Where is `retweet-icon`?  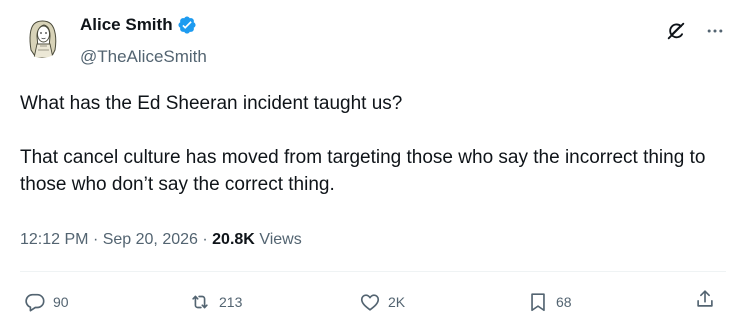 retweet-icon is located at coordinates (200, 302).